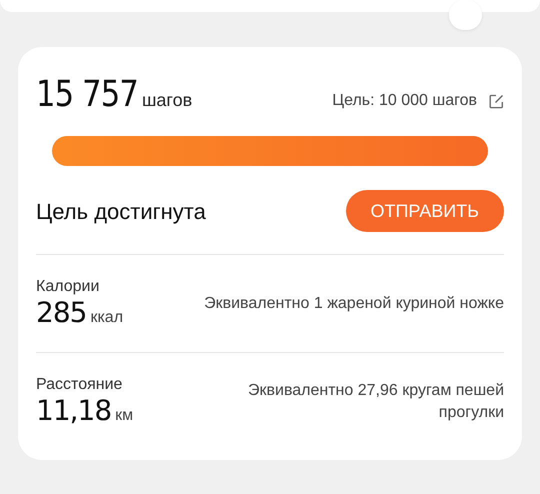  I want to click on stat-label: Калории, so click(68, 287).